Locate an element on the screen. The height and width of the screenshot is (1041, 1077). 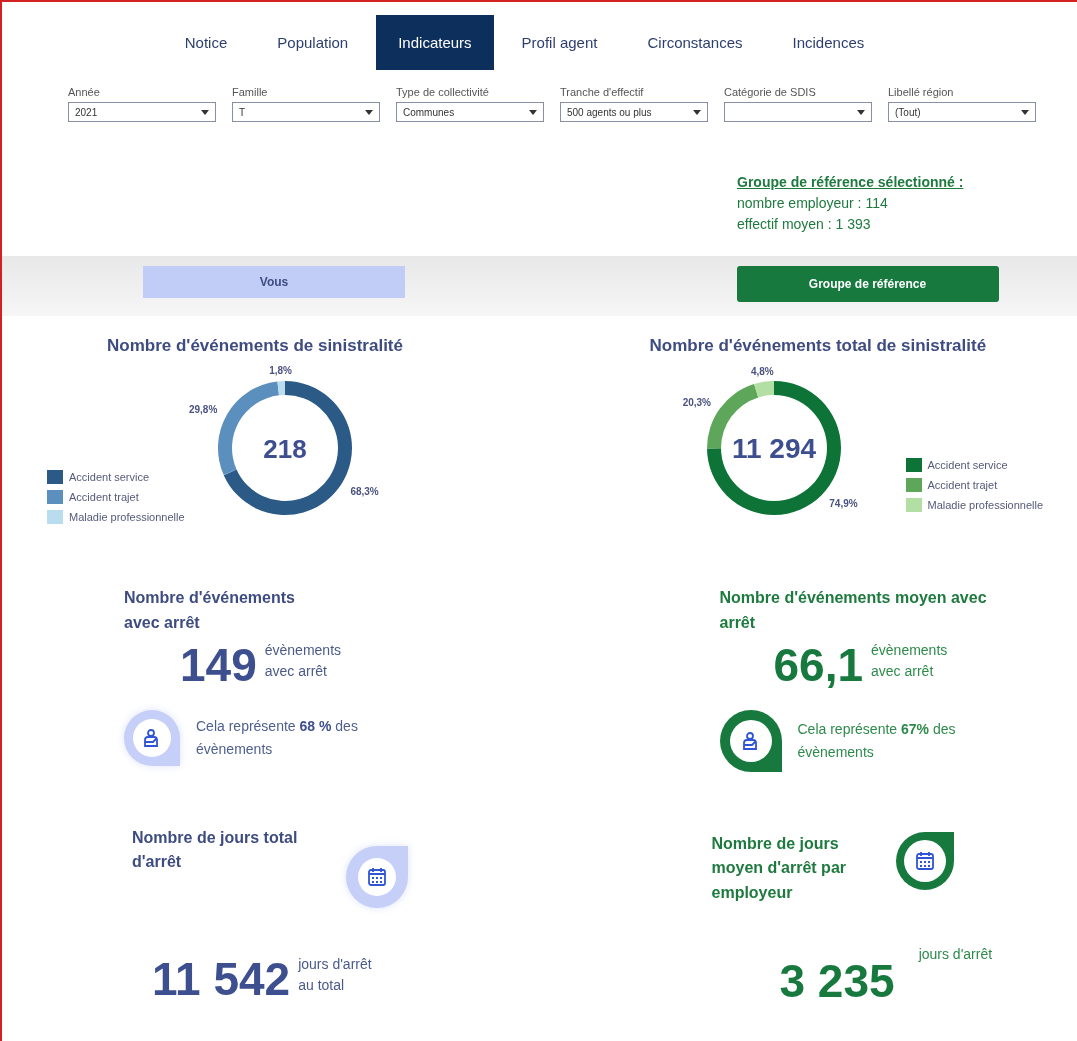
chart-title: Nombre d'événements total de sinistralité is located at coordinates (818, 346).